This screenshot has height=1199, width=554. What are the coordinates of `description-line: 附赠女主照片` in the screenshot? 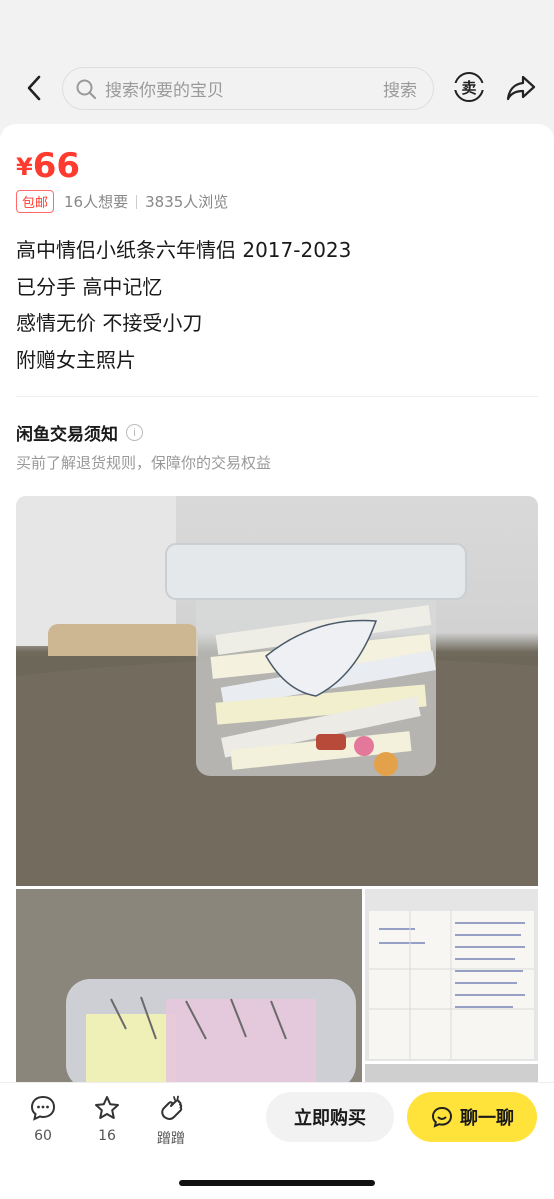 It's located at (76, 359).